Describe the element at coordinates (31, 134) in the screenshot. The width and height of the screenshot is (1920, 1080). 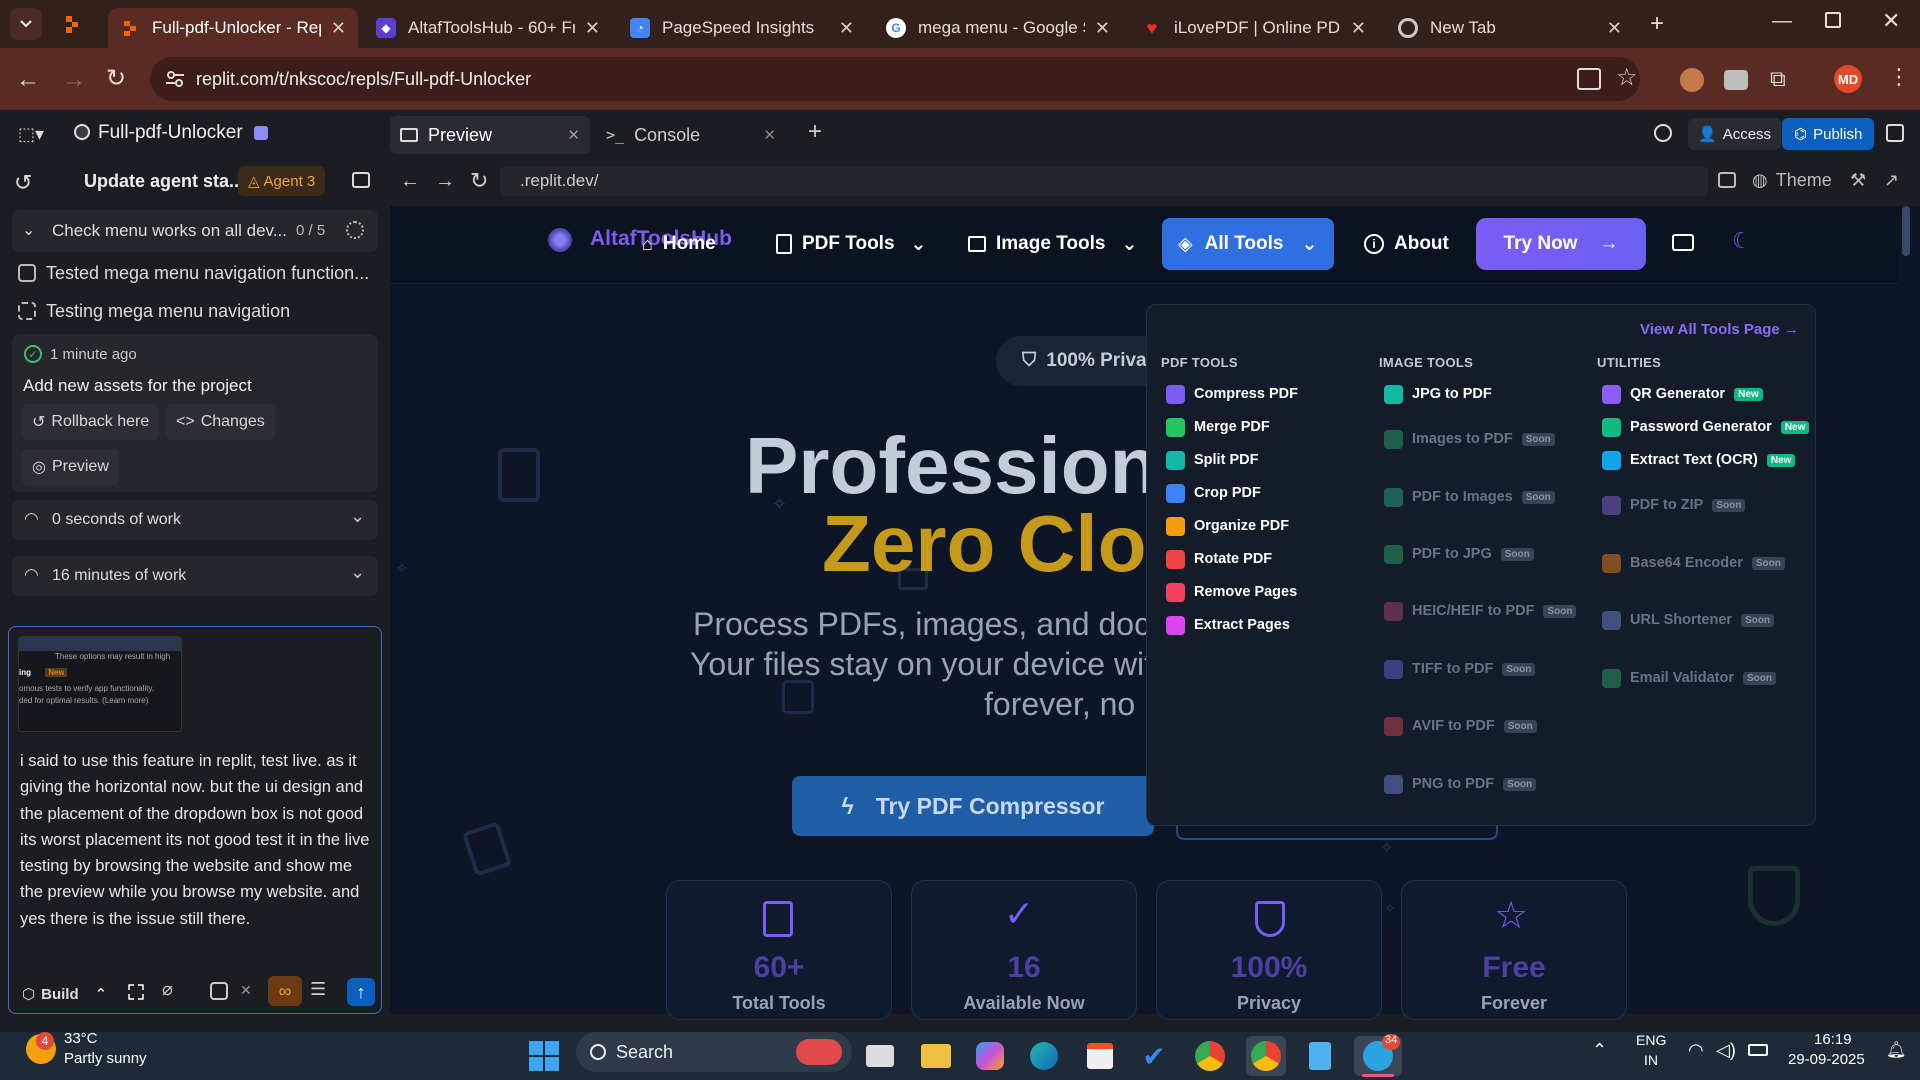
I see `workspace-menu-icon: ⬚▾` at that location.